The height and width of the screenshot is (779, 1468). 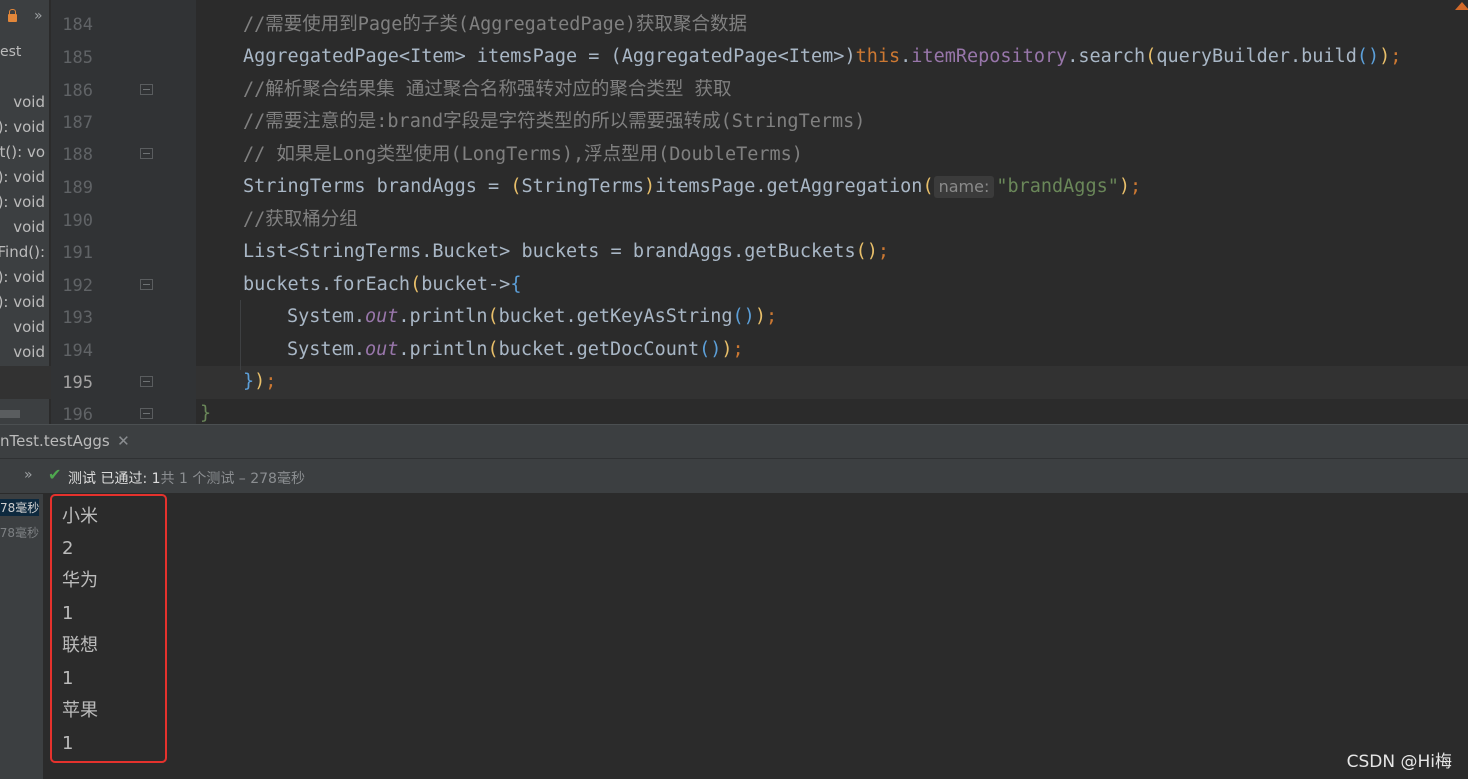 I want to click on tree-row-selected: 78毫秒, so click(x=19, y=507).